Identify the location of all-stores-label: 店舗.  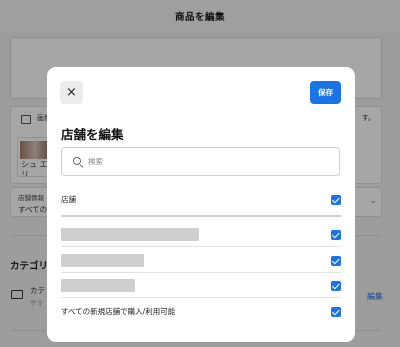
(68, 199).